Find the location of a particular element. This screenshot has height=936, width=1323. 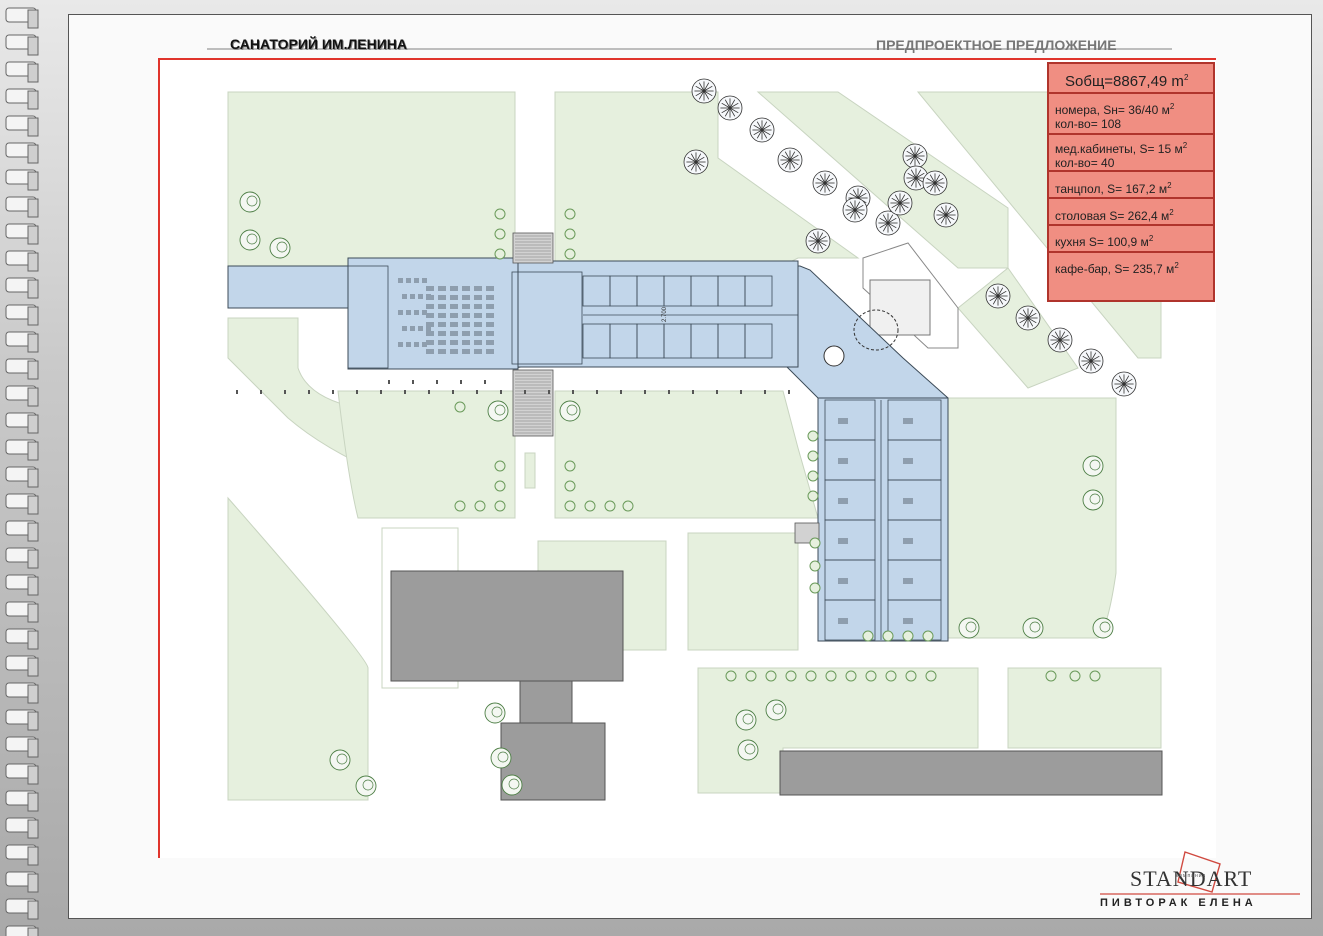

legend-row-dance: танцпол, S= 167,2 м2 is located at coordinates (1131, 185).